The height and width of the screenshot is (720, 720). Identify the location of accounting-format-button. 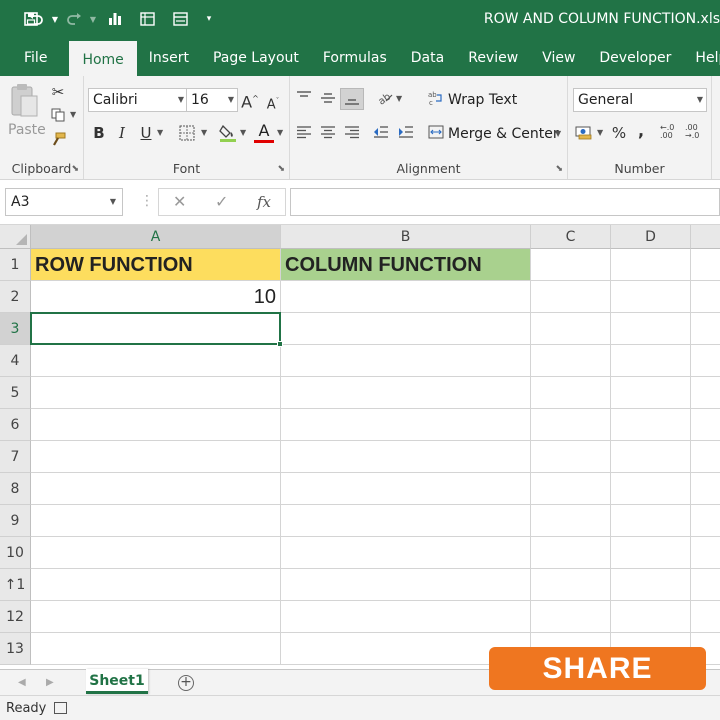
(584, 134).